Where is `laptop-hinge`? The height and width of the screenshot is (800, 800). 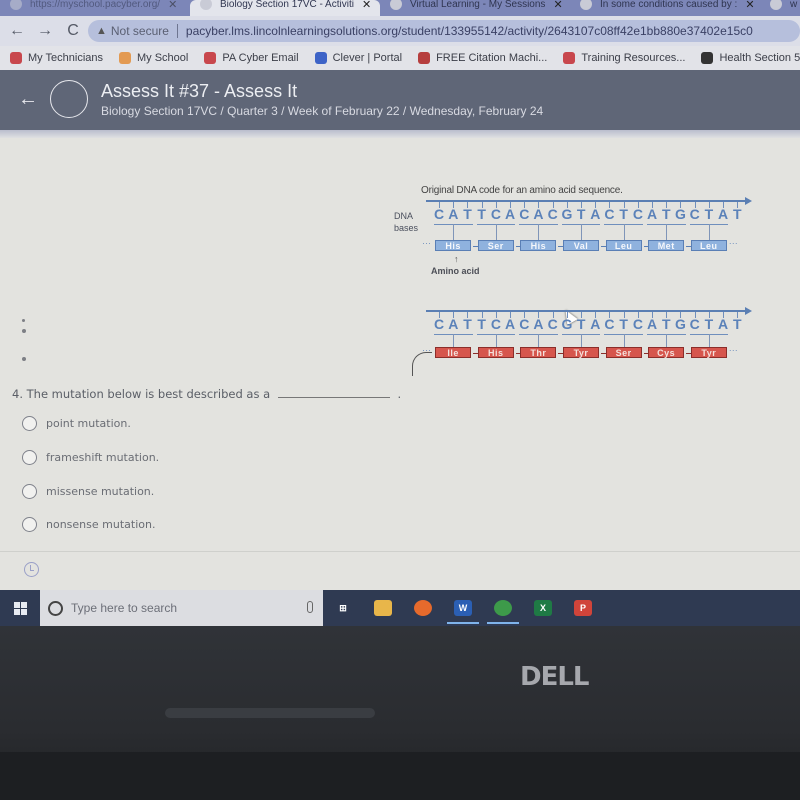 laptop-hinge is located at coordinates (270, 713).